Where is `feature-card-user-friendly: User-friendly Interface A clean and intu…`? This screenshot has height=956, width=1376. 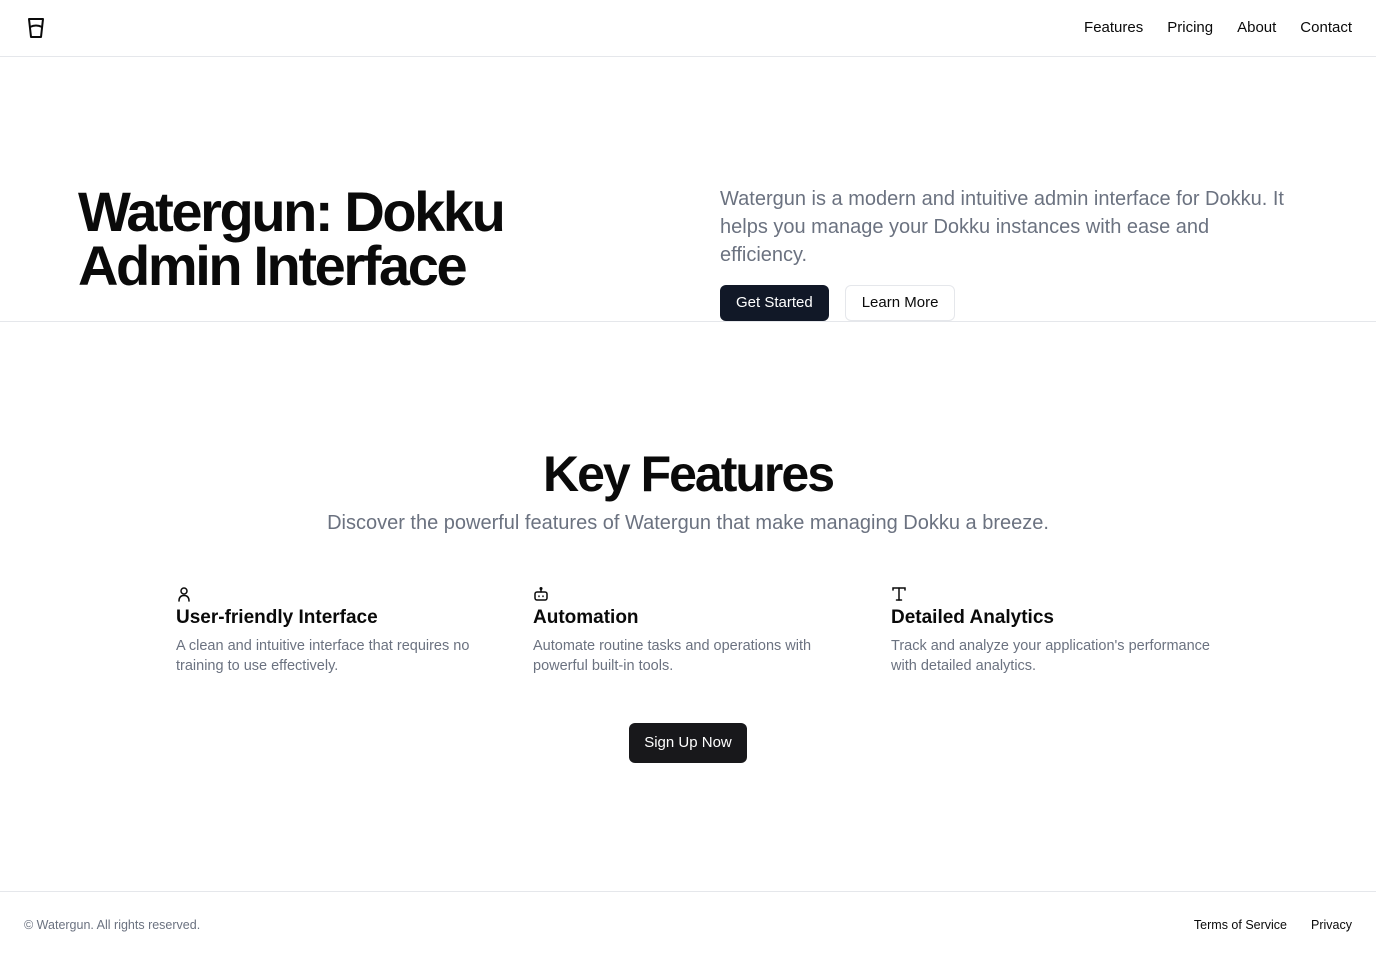
feature-card-user-friendly: User-friendly Interface A clean and intu… is located at coordinates (341, 631).